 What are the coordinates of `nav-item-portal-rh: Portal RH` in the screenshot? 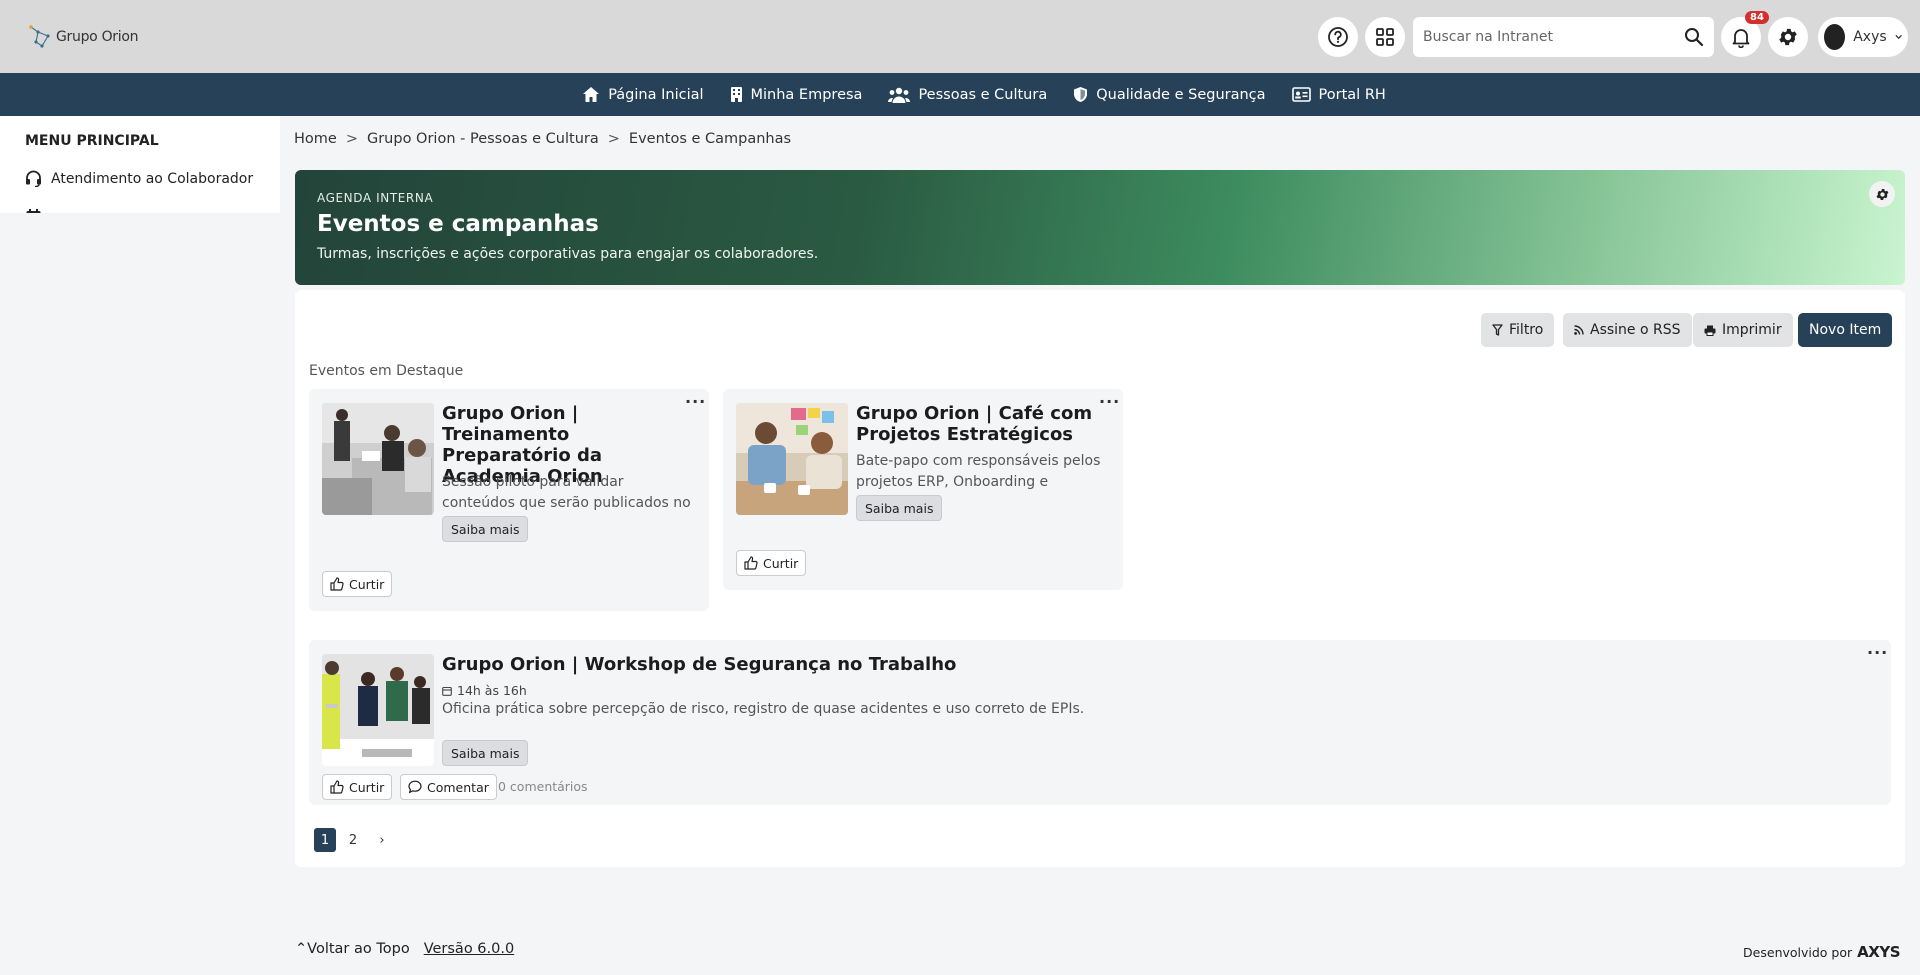 It's located at (1338, 94).